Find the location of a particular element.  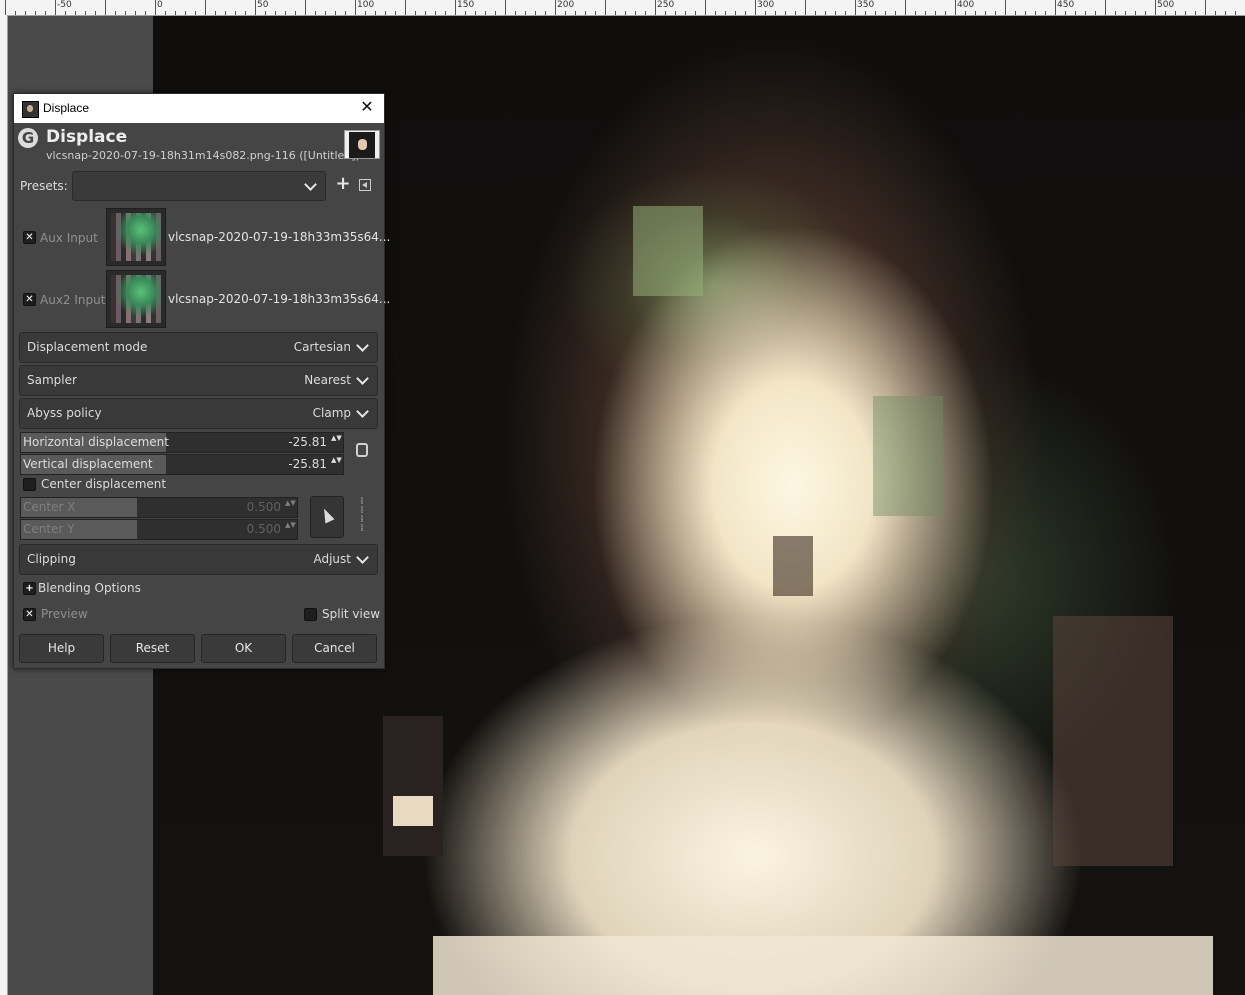

cancel-button: Cancel is located at coordinates (334, 648).